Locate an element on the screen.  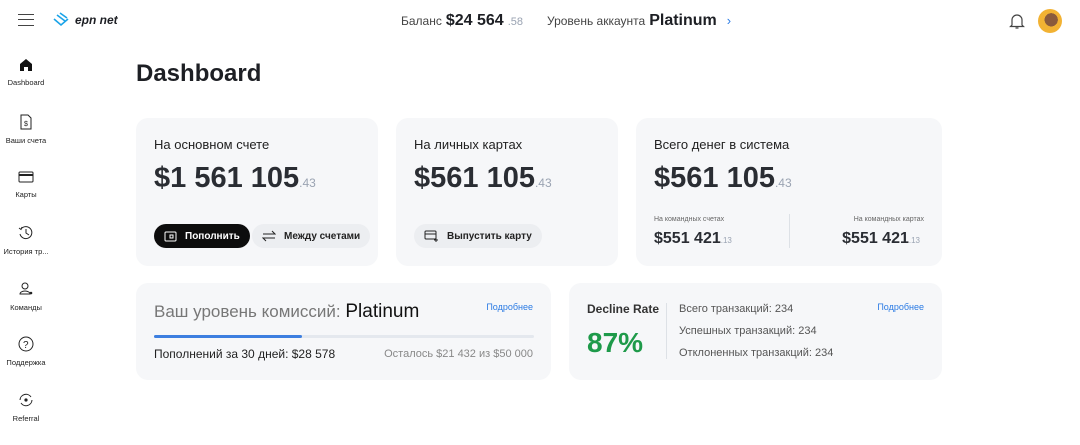
card-icon is located at coordinates (26, 177).